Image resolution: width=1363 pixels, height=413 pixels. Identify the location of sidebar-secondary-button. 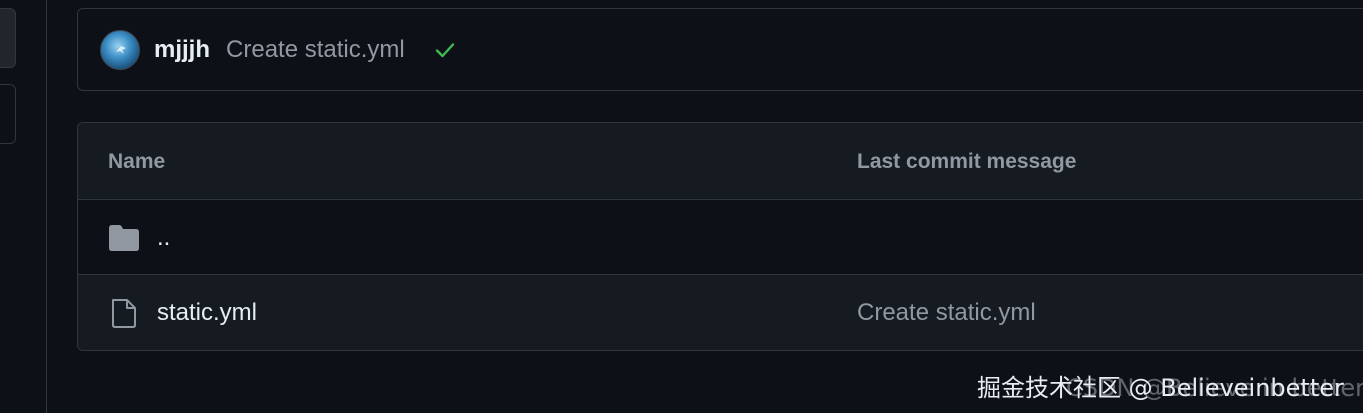
(8, 114).